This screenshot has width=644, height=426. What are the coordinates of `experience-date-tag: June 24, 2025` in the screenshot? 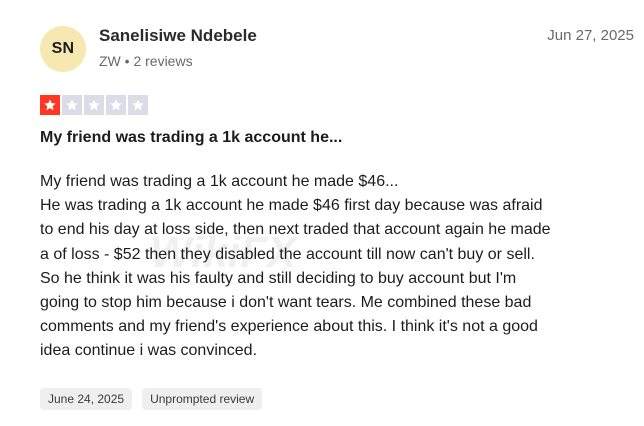 It's located at (86, 399).